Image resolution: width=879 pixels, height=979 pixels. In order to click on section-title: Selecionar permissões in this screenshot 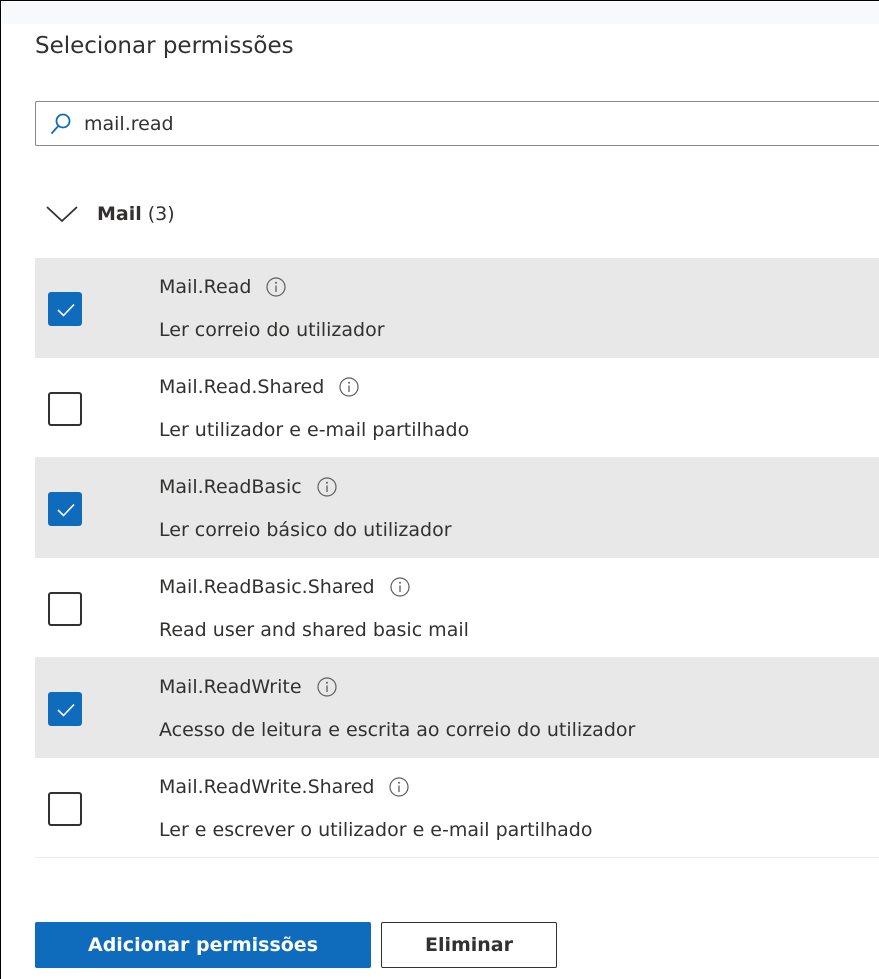, I will do `click(164, 46)`.